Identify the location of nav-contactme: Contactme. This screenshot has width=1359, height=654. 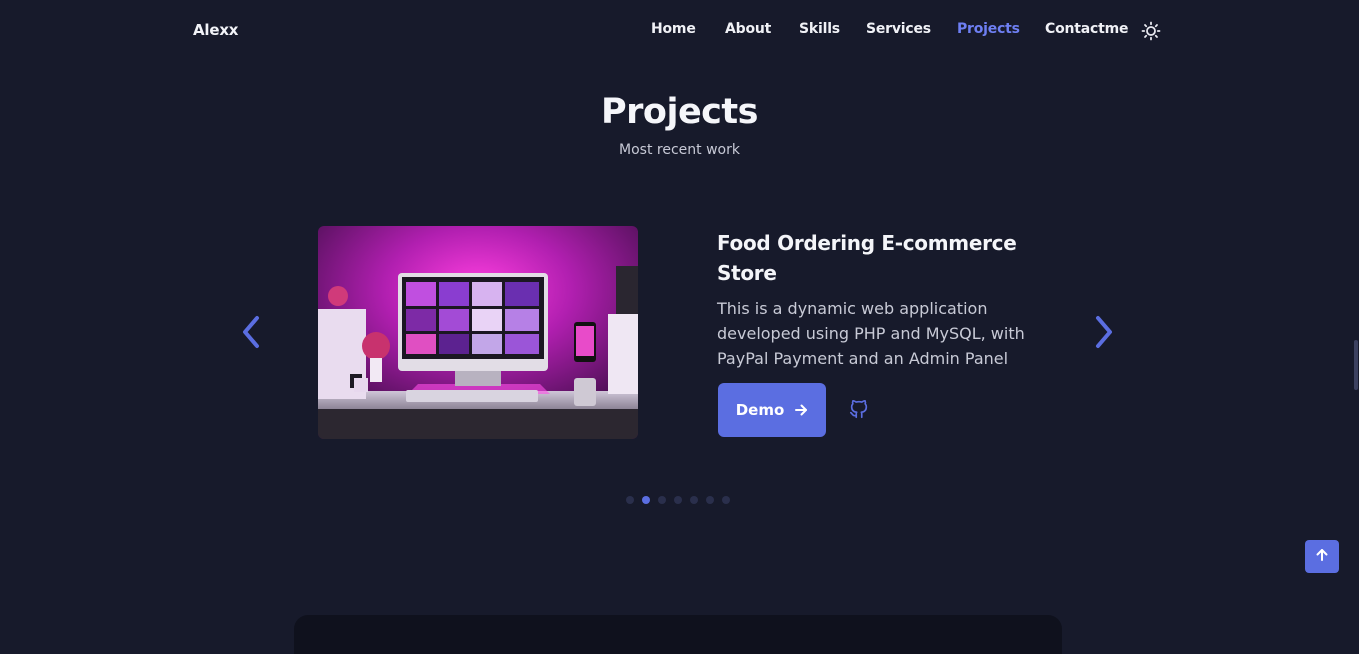
(1086, 29).